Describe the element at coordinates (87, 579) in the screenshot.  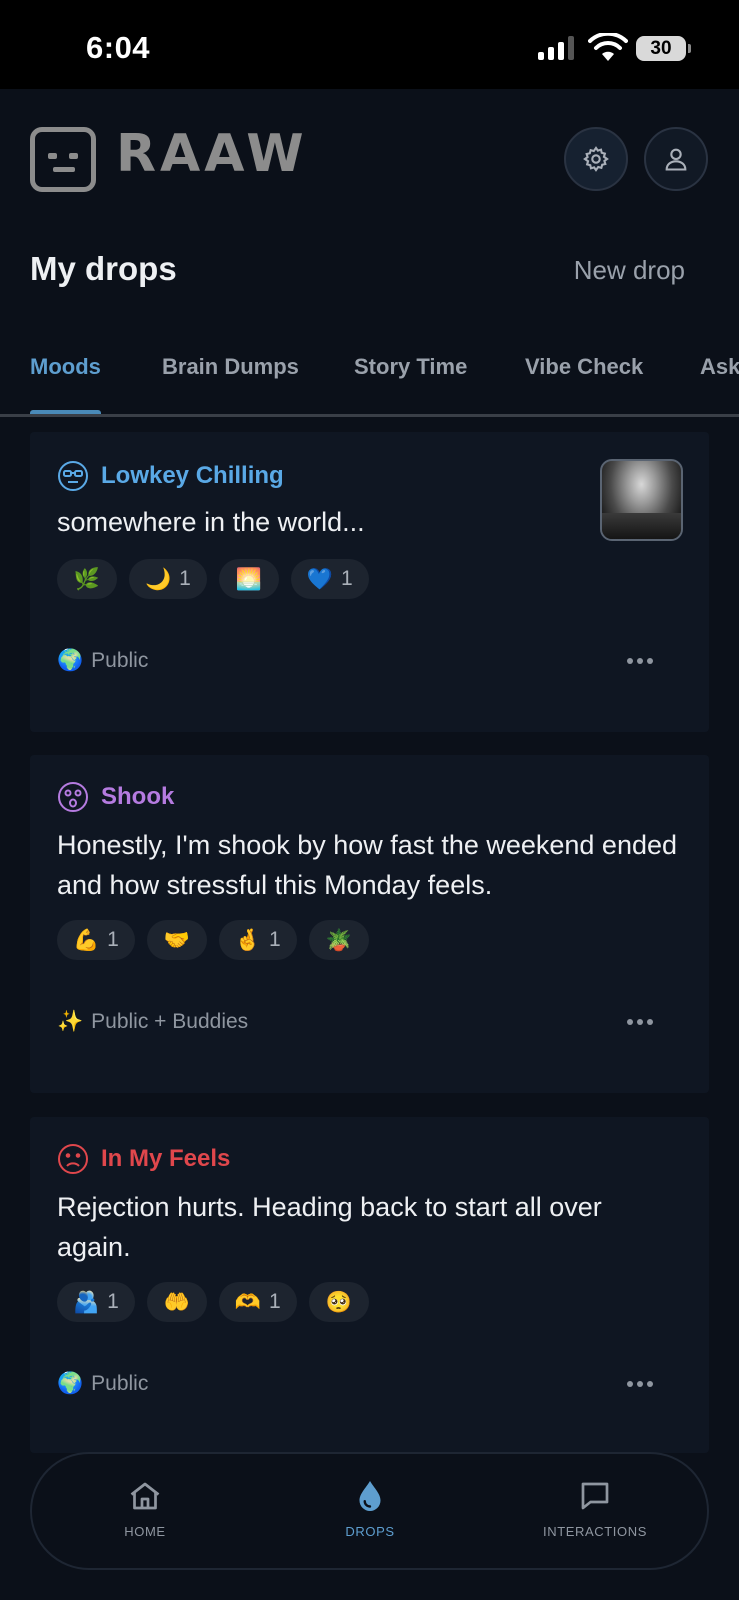
I see `reaction-chip: 🌿` at that location.